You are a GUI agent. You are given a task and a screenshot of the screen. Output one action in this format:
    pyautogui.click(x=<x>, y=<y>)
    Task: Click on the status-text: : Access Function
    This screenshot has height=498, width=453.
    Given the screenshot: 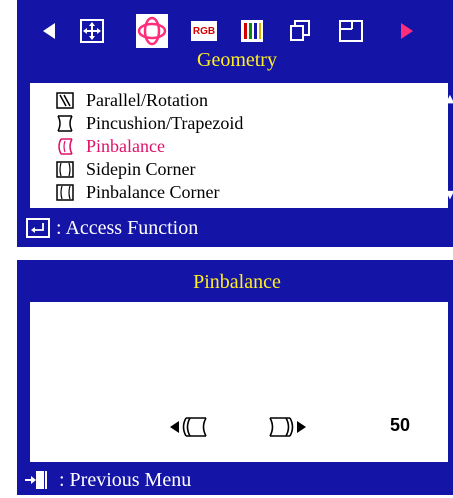 What is the action you would take?
    pyautogui.click(x=127, y=227)
    